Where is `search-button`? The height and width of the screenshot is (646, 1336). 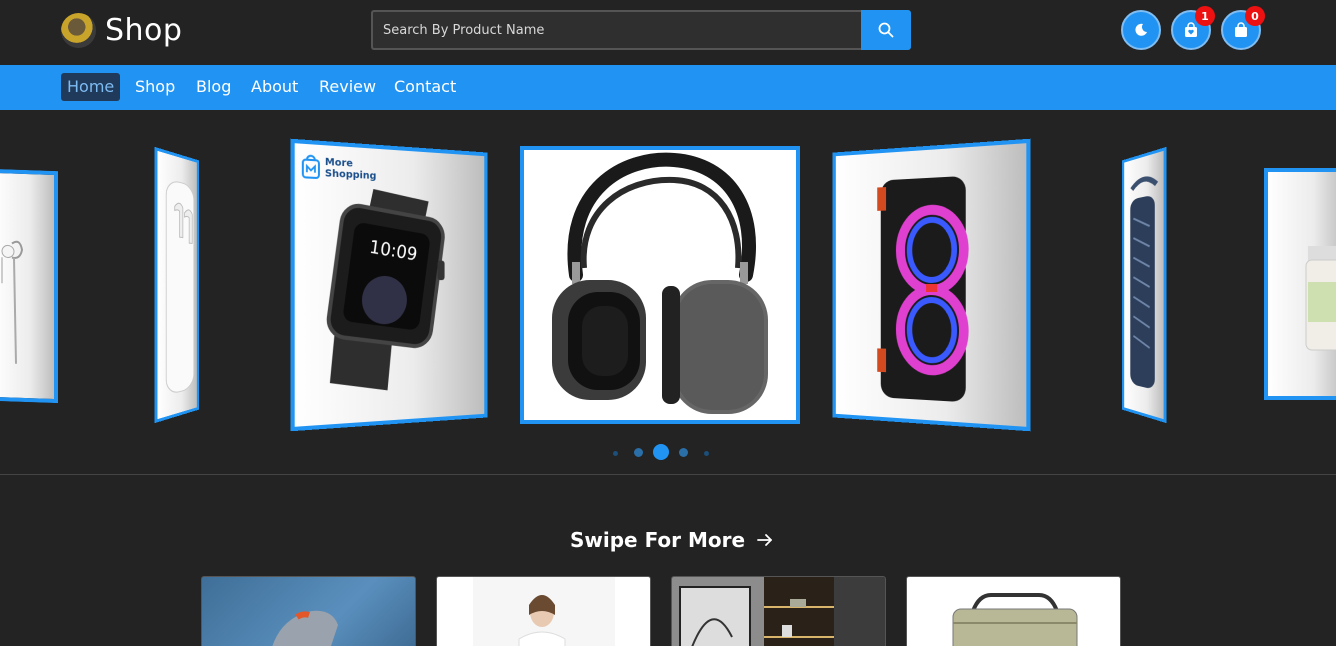 search-button is located at coordinates (886, 30).